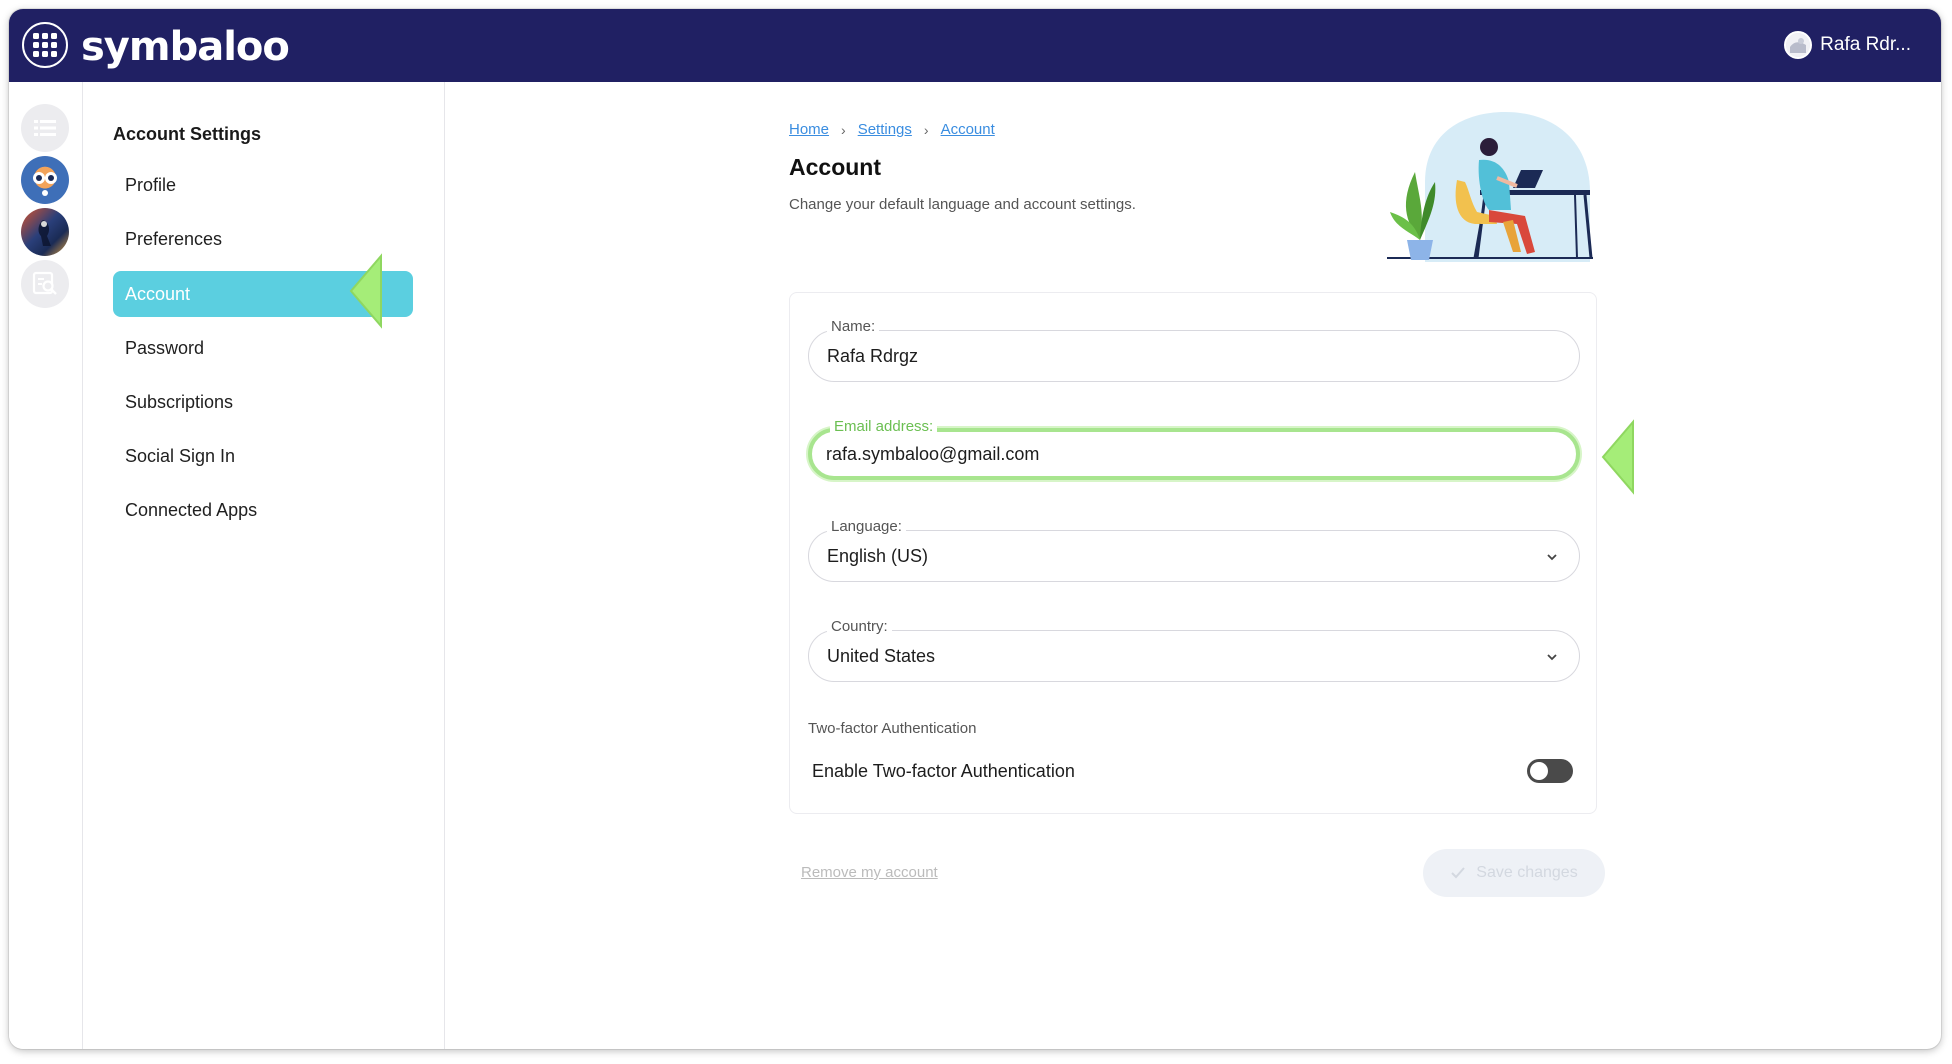  What do you see at coordinates (885, 129) in the screenshot?
I see `breadcrumb-settings: Settings` at bounding box center [885, 129].